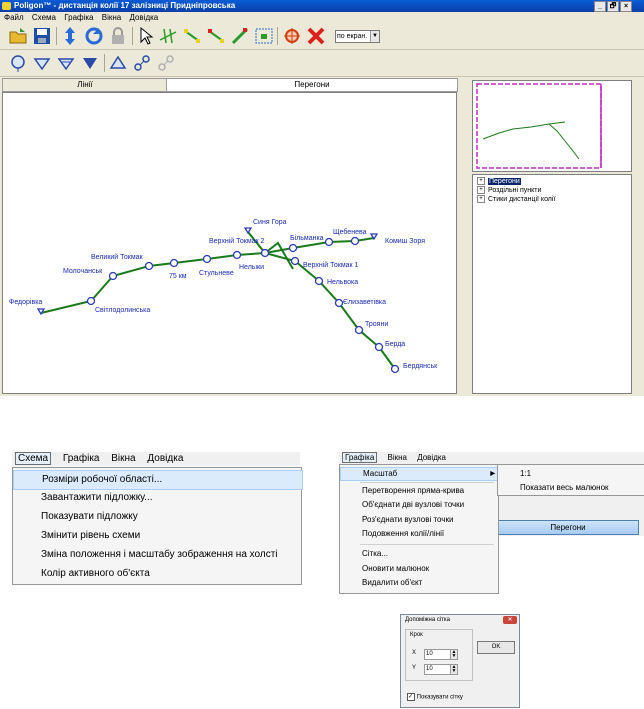 Image resolution: width=644 pixels, height=709 pixels. I want to click on station-tool-icon, so click(18, 63).